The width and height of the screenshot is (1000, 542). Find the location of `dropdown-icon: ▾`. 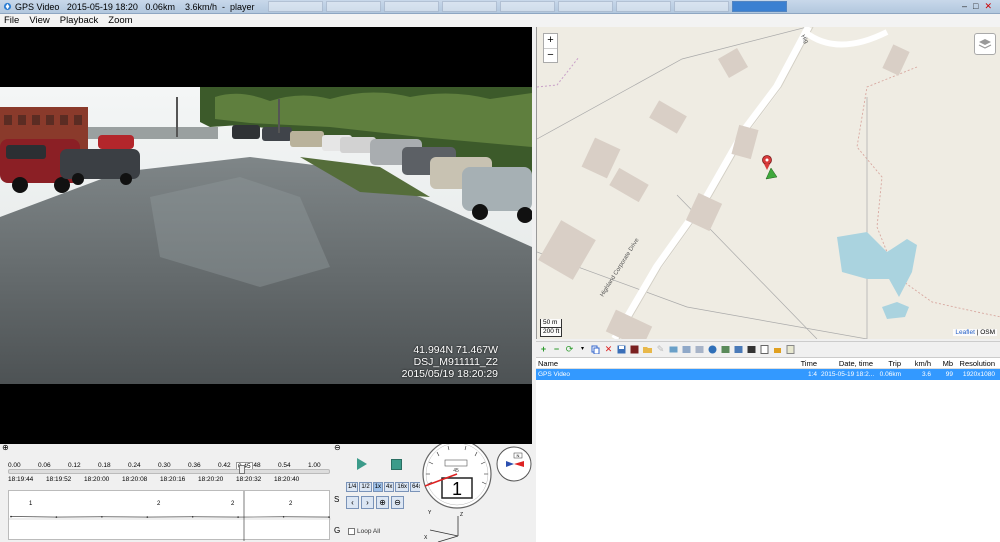

dropdown-icon: ▾ is located at coordinates (582, 349).